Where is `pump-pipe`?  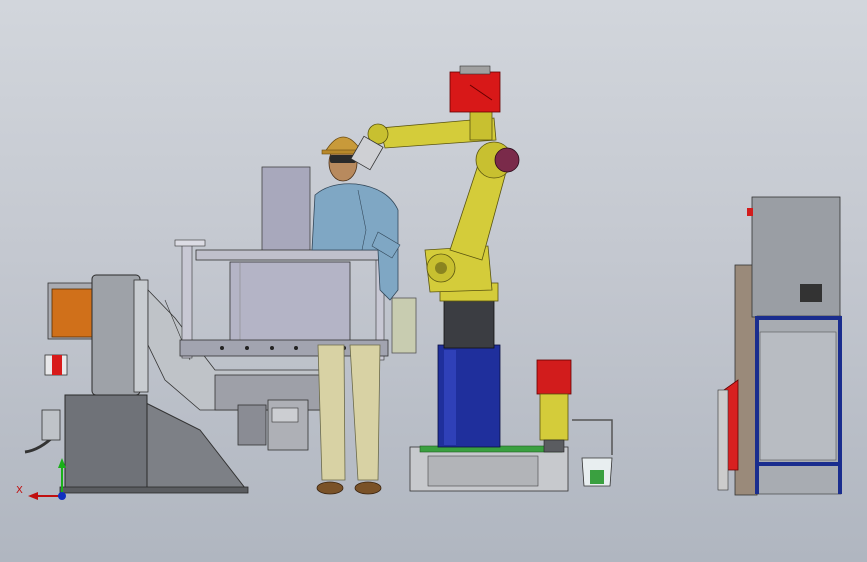
pump-pipe is located at coordinates (592, 437).